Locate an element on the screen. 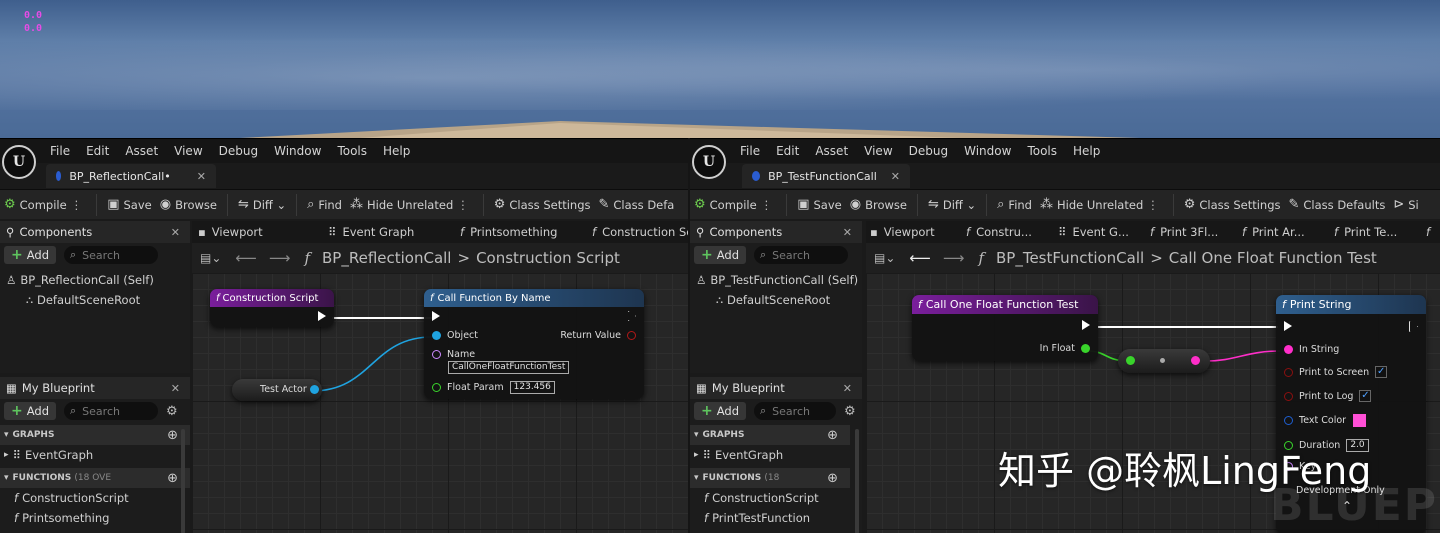 This screenshot has height=533, width=1440. conversion-node is located at coordinates (1164, 361).